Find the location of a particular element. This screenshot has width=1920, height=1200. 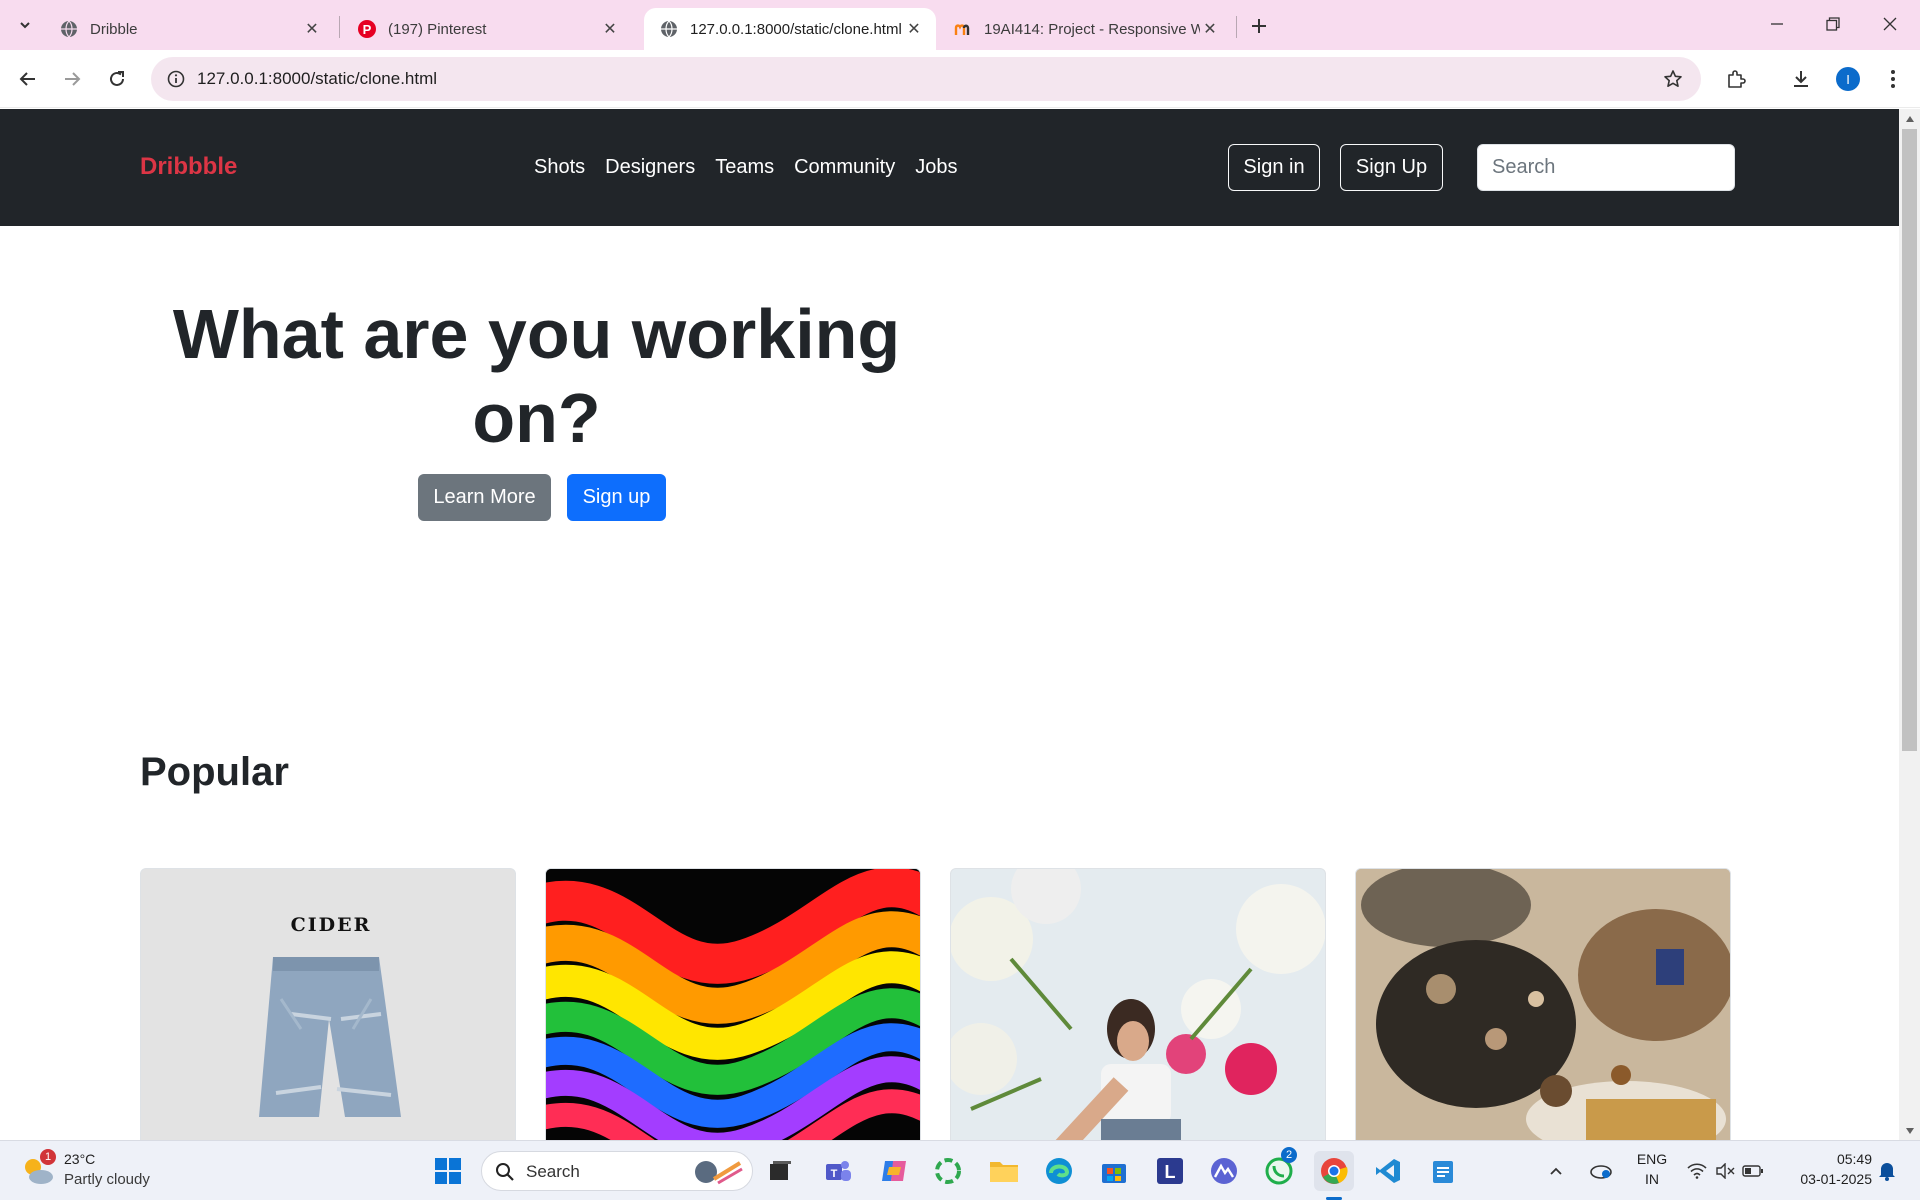

learn-more-button: Learn More is located at coordinates (484, 497).